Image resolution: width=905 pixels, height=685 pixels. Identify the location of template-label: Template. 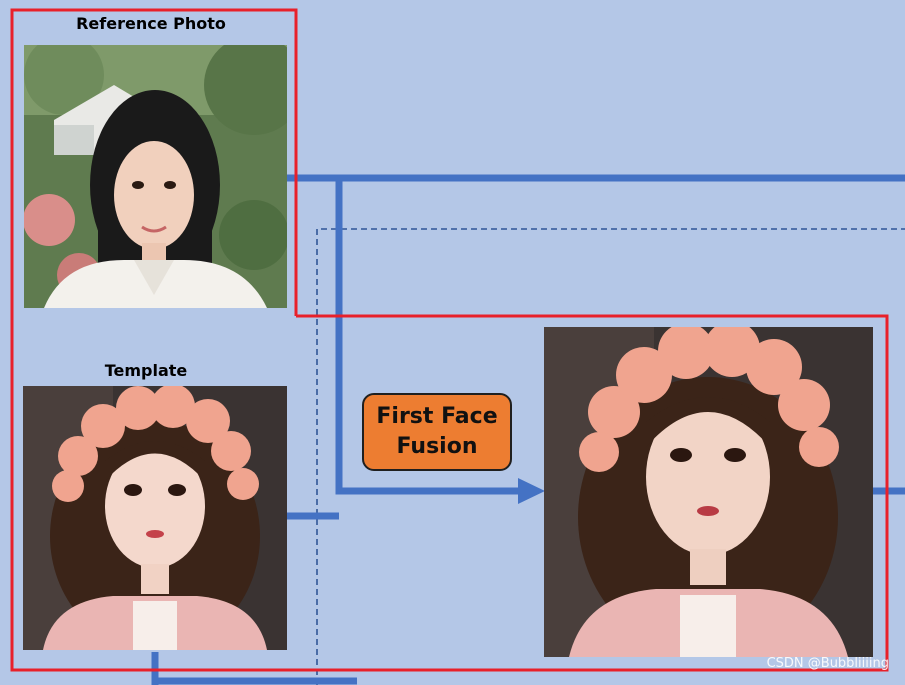
(146, 370).